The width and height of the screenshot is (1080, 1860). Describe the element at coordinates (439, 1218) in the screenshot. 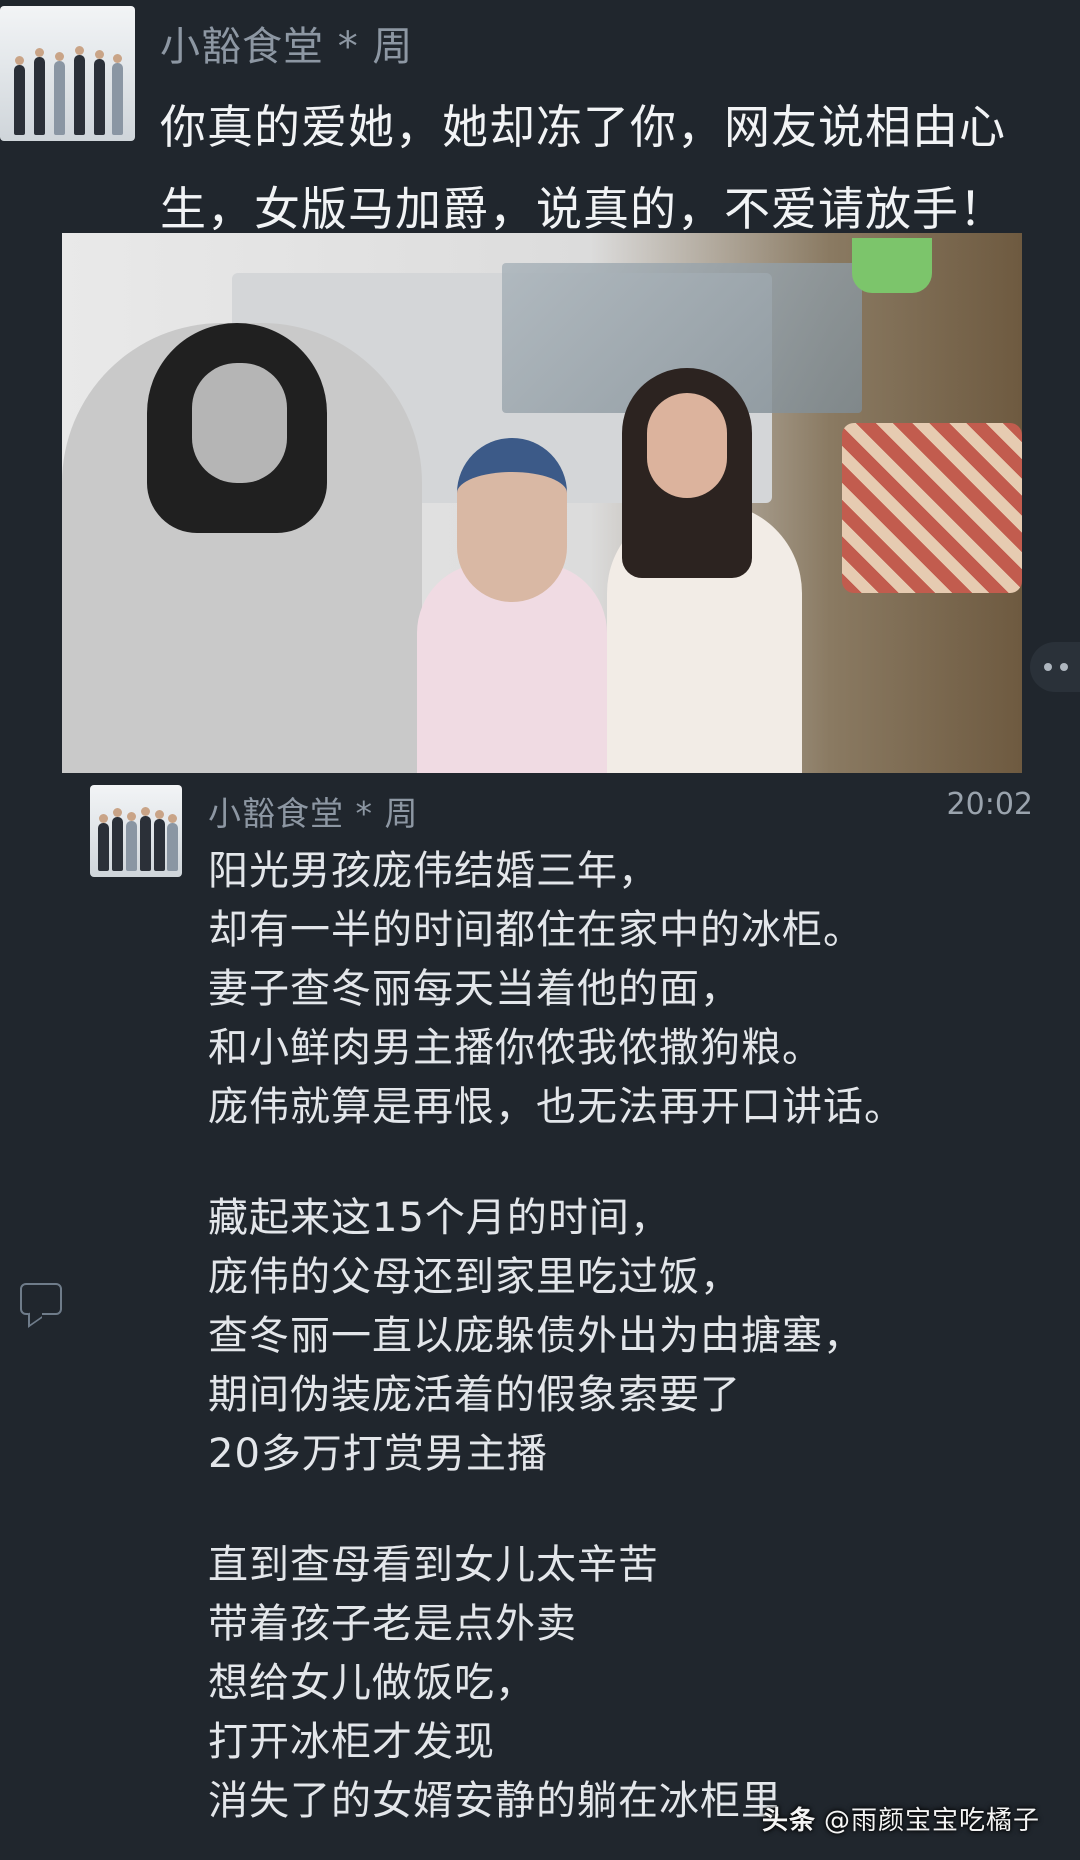

I see `message-line: 藏起来这15个月的时间，` at that location.